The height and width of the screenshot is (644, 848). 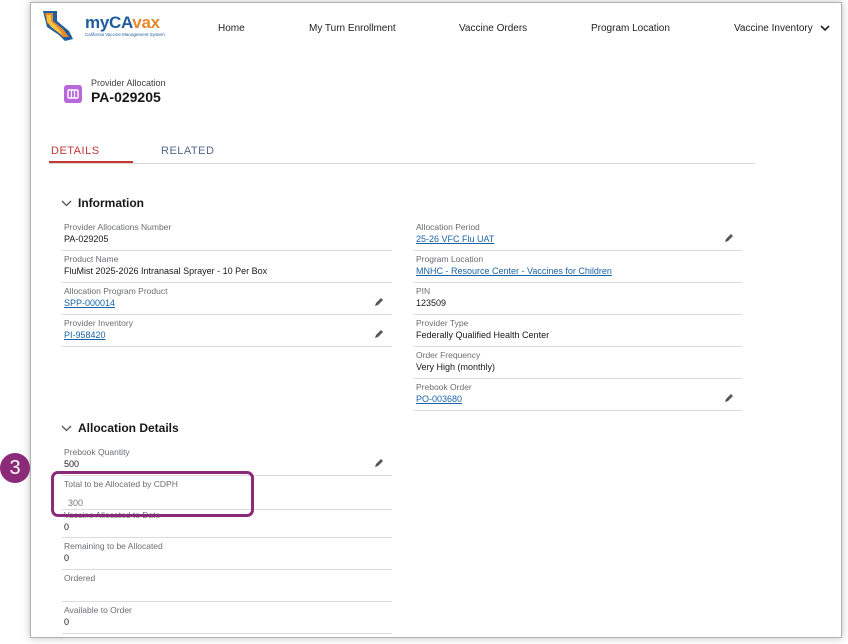 What do you see at coordinates (98, 610) in the screenshot?
I see `field-label: Available to Order` at bounding box center [98, 610].